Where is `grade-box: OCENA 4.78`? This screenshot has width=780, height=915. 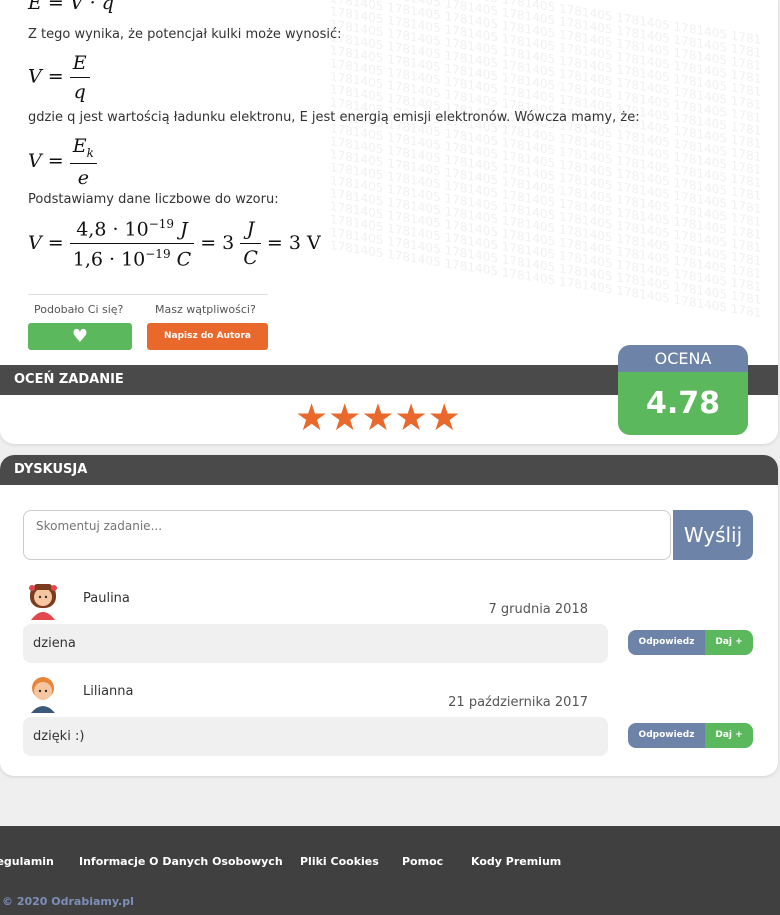
grade-box: OCENA 4.78 is located at coordinates (683, 390).